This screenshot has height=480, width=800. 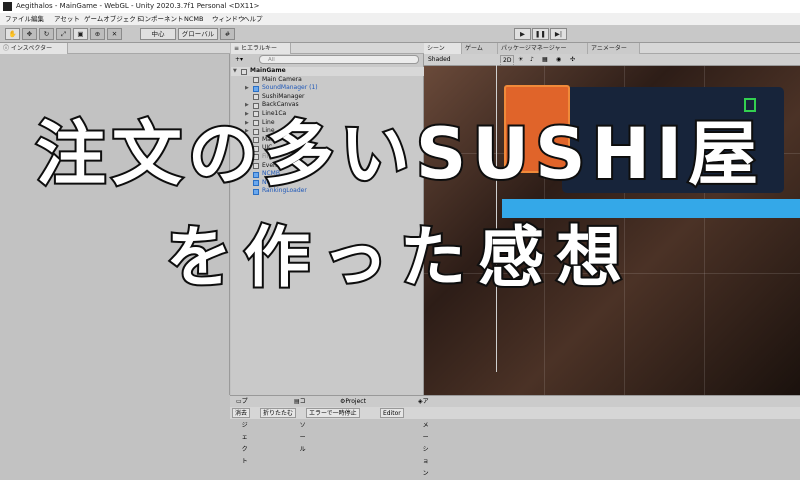 What do you see at coordinates (282, 79) in the screenshot?
I see `hierarchy-item-label: Main Camera` at bounding box center [282, 79].